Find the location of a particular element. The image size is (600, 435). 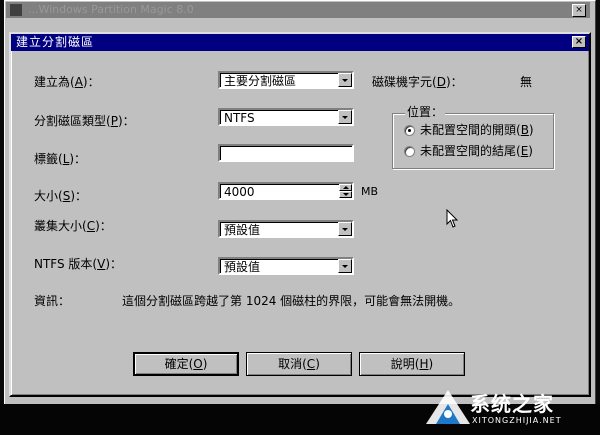

ok-button: 確定(O) is located at coordinates (186, 364).